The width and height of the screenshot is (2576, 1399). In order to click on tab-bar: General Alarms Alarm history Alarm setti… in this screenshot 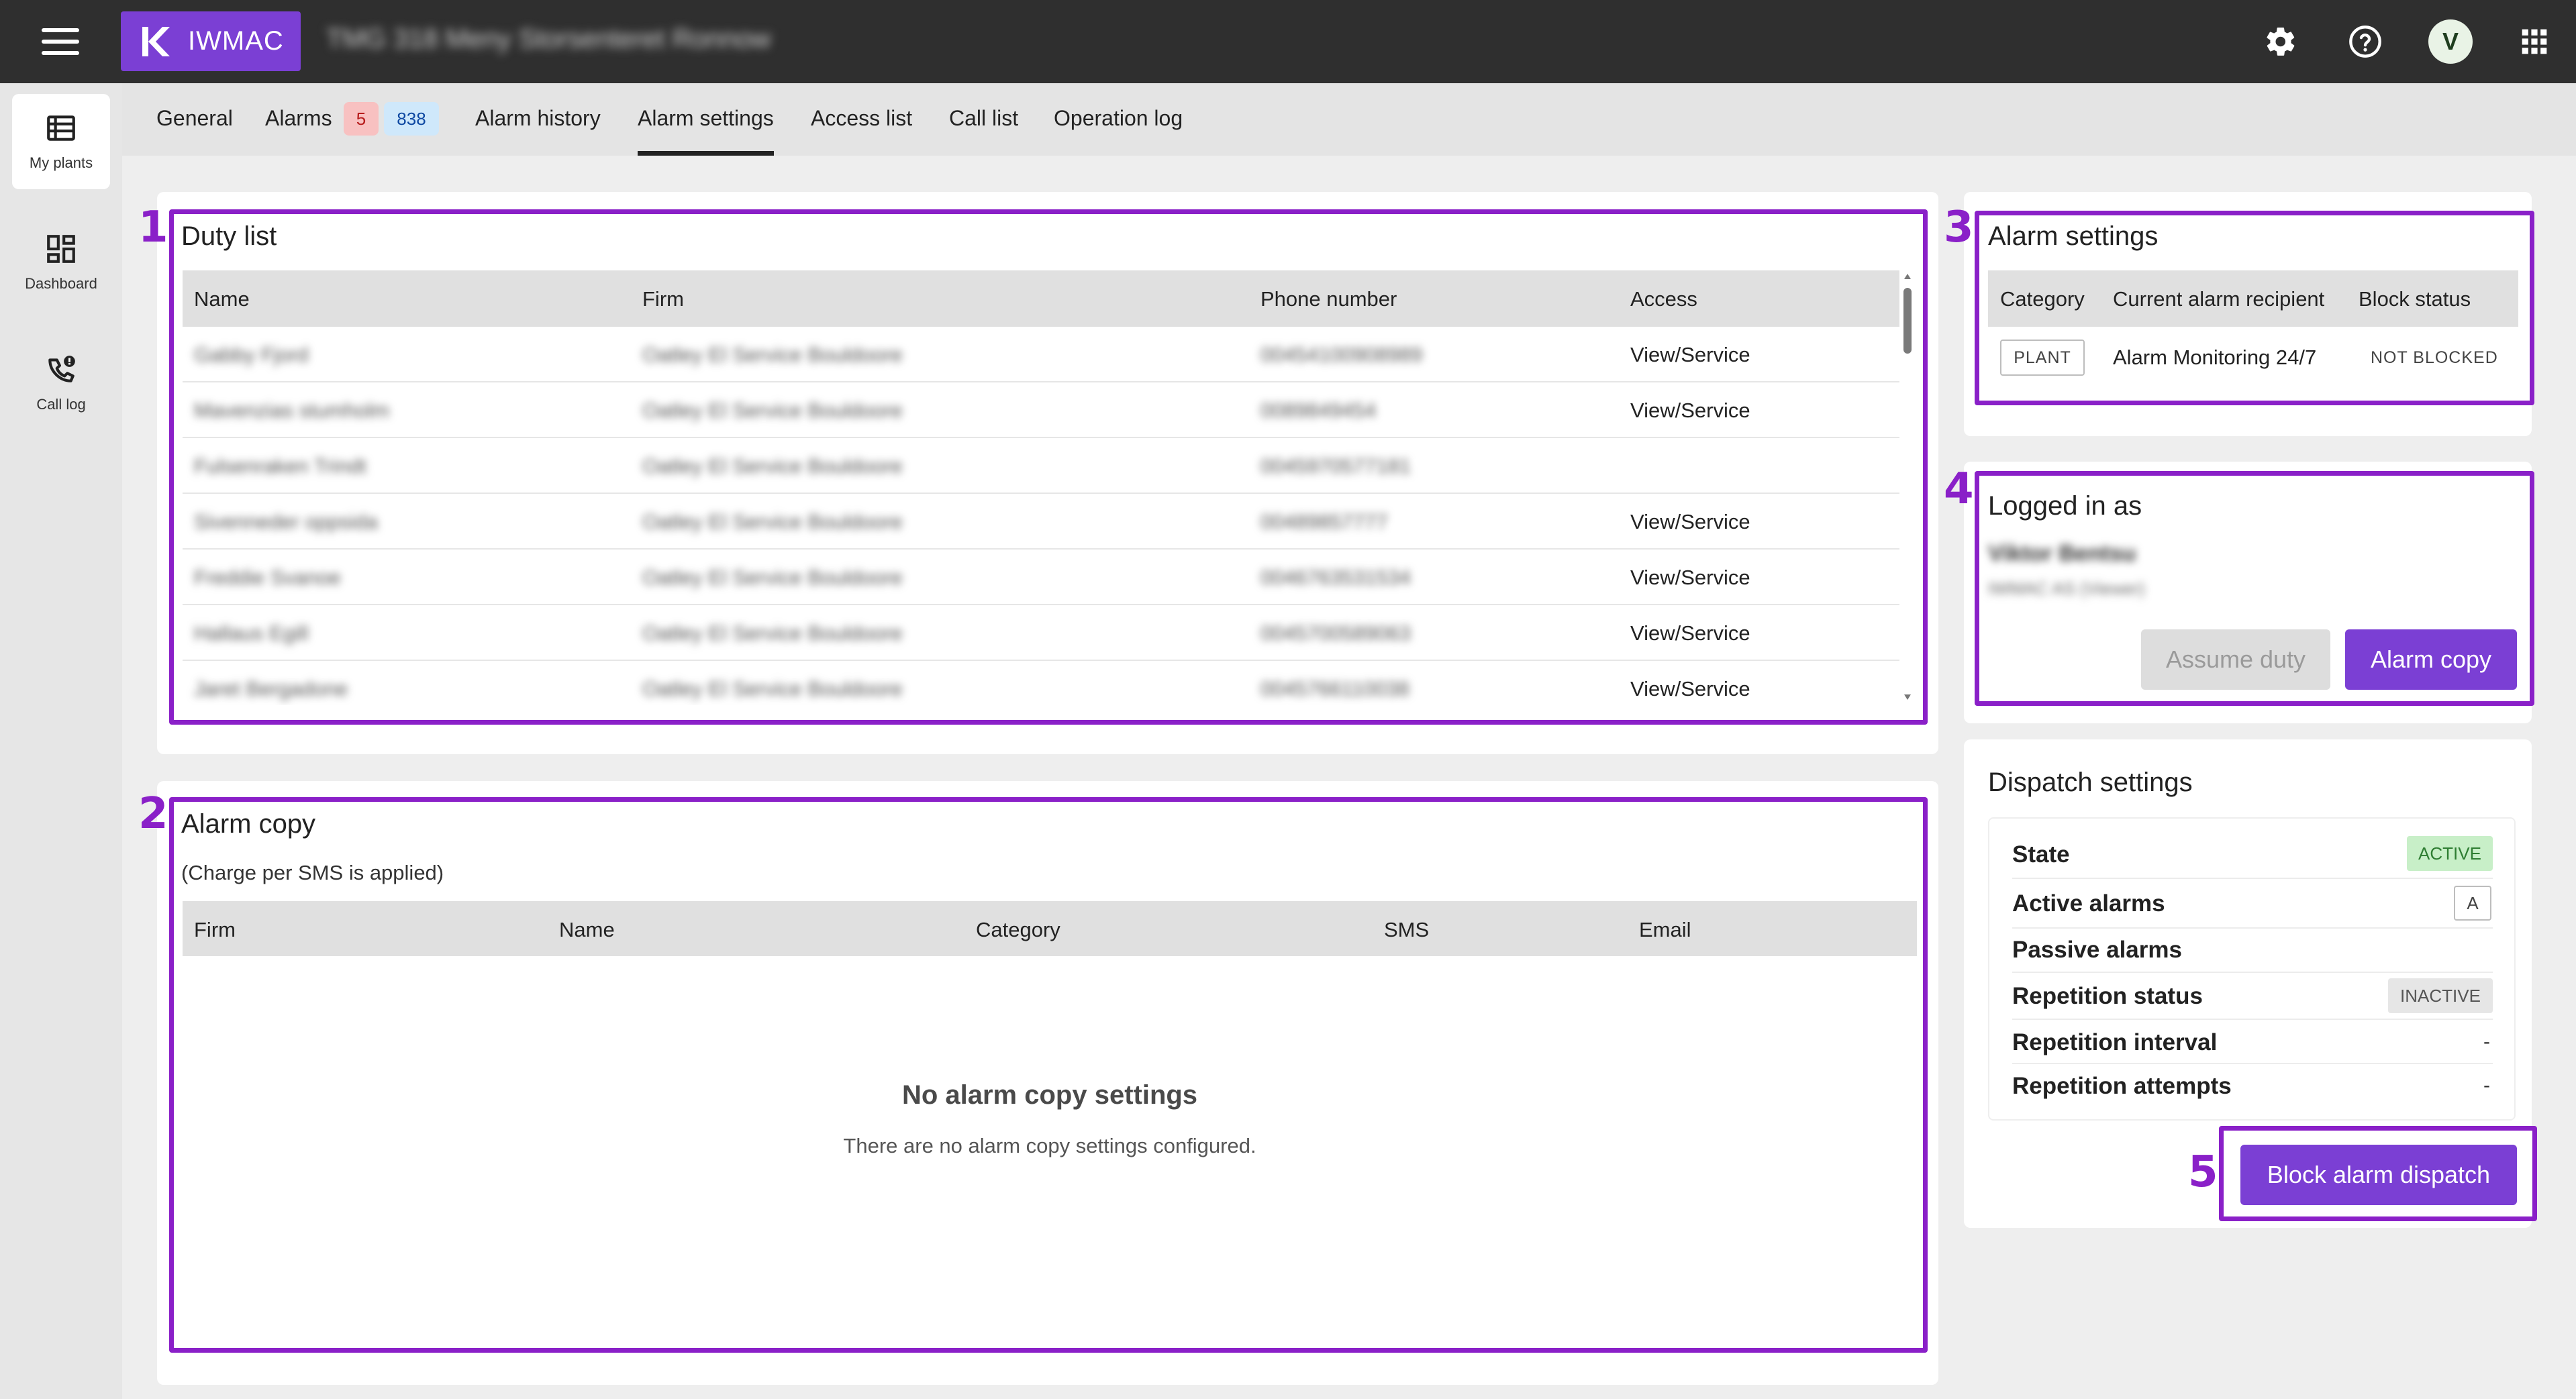, I will do `click(1349, 120)`.